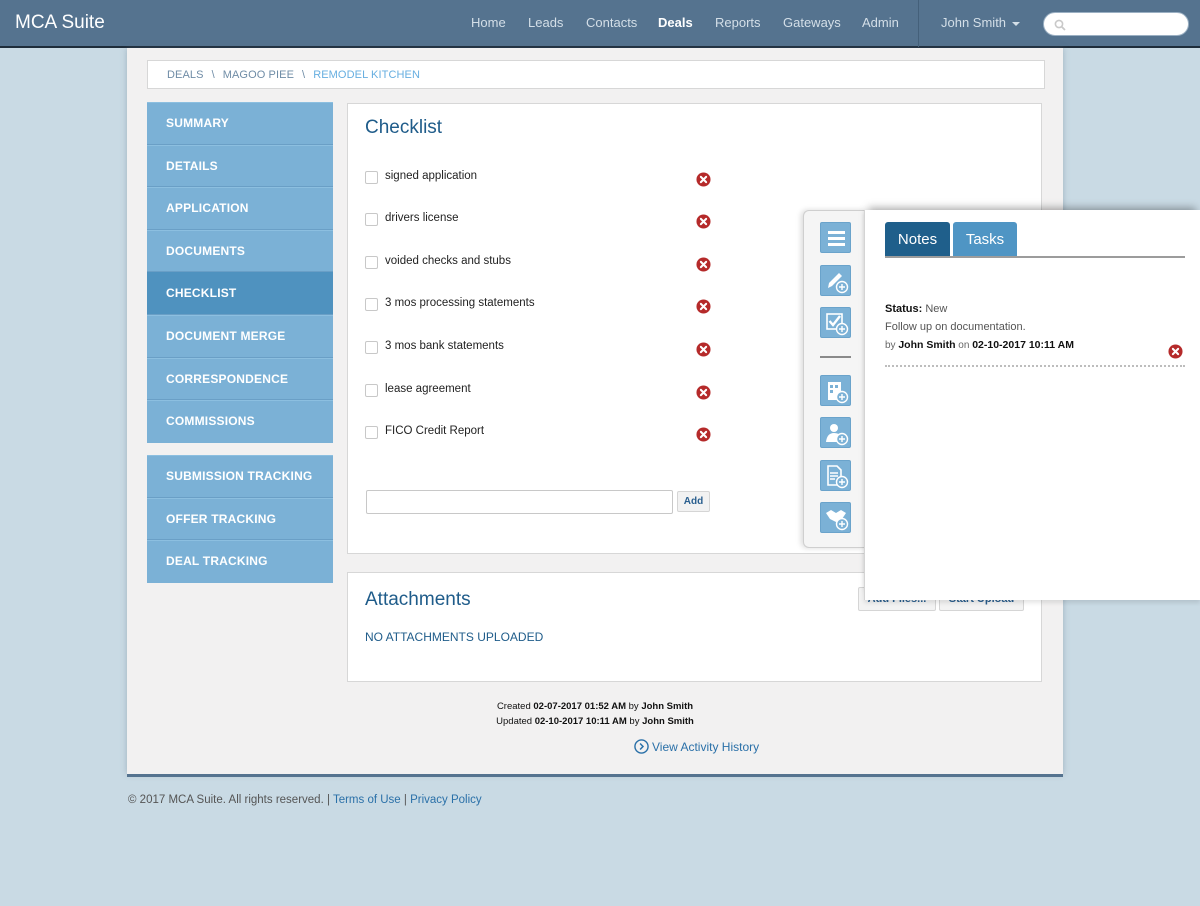 The width and height of the screenshot is (1200, 906). What do you see at coordinates (240, 166) in the screenshot?
I see `sidebar-item-details: DETAILS` at bounding box center [240, 166].